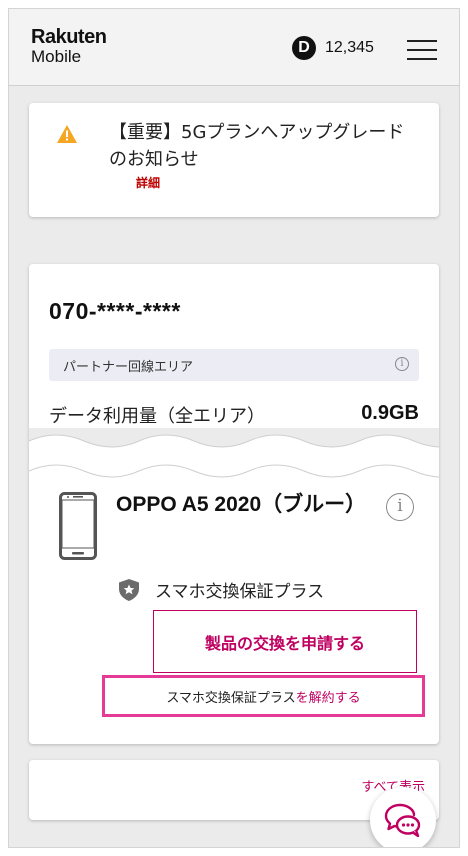 The image size is (468, 856). What do you see at coordinates (402, 820) in the screenshot?
I see `chat-bubbles-icon` at bounding box center [402, 820].